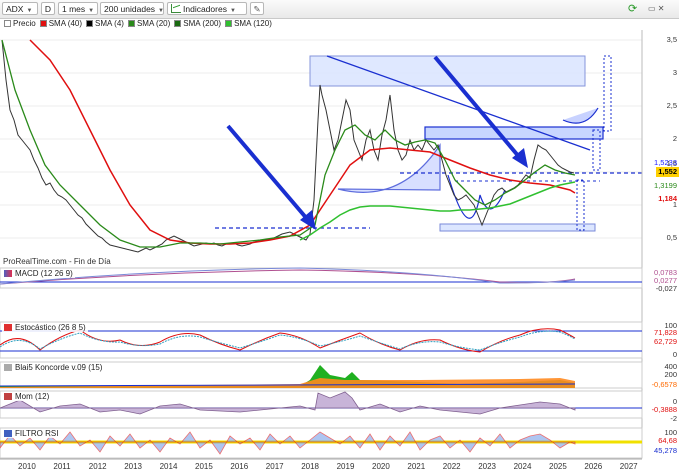 The image size is (679, 473). I want to click on stochastic-panel, so click(321, 340).